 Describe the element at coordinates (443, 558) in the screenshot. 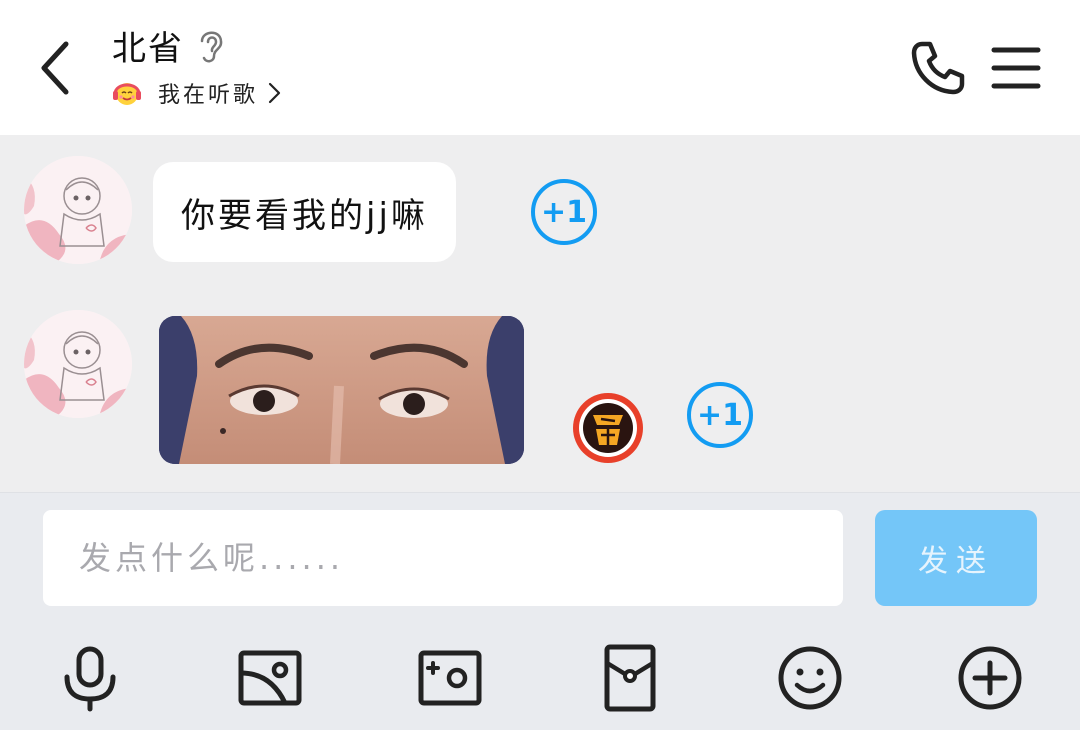

I see `message-input` at that location.